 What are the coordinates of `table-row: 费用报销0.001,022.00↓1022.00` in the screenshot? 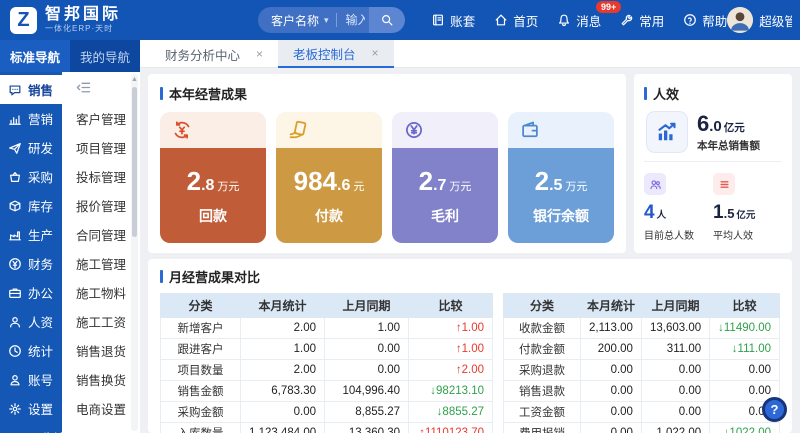 It's located at (641, 427).